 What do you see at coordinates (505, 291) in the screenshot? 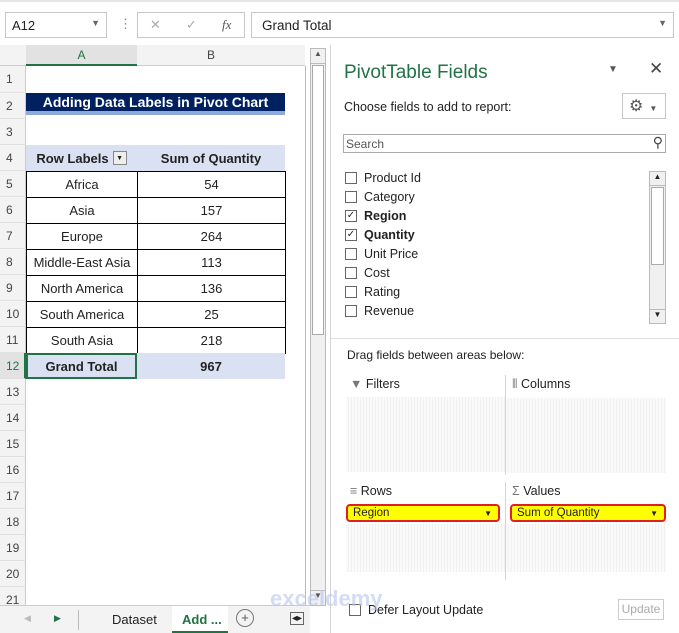
I see `field-item: Rating` at bounding box center [505, 291].